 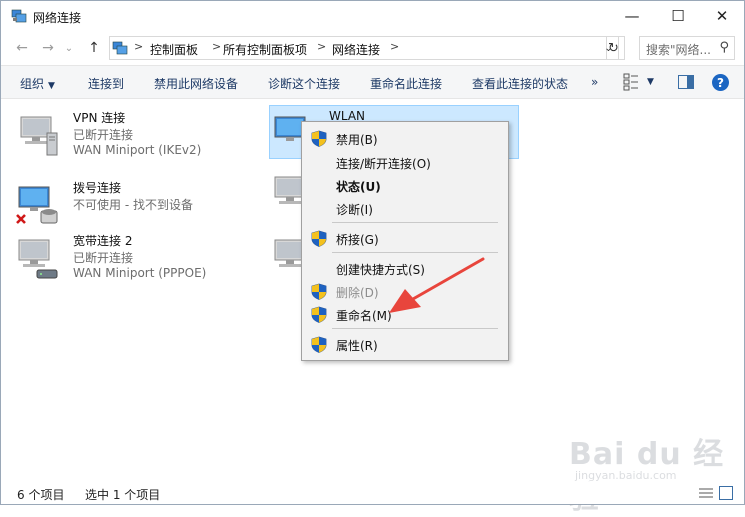 I want to click on connection-status: 不可使用 - 找不到设备, so click(x=133, y=205).